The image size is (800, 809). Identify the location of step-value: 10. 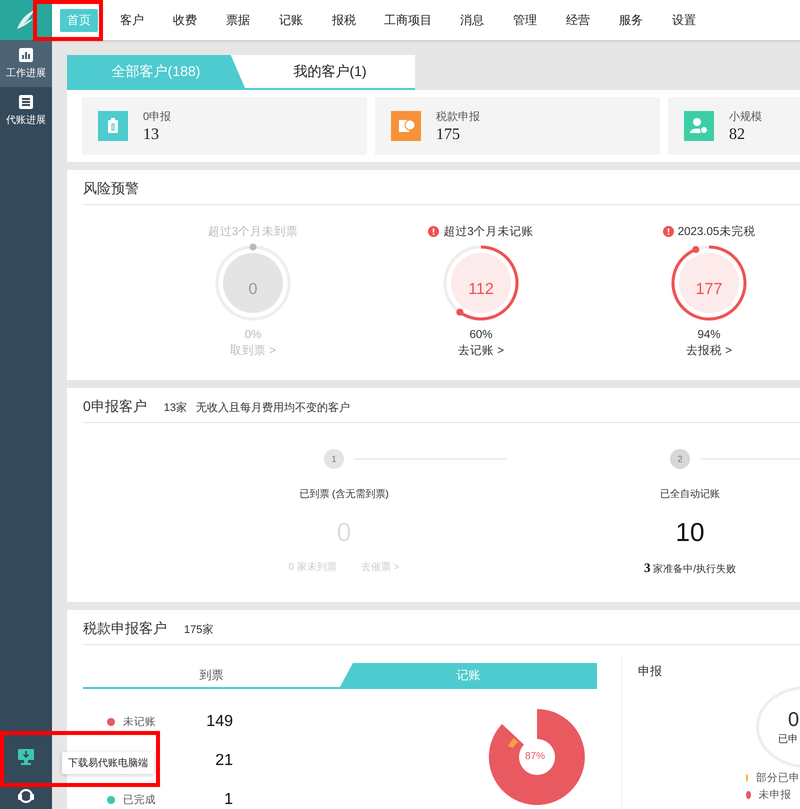
(690, 532).